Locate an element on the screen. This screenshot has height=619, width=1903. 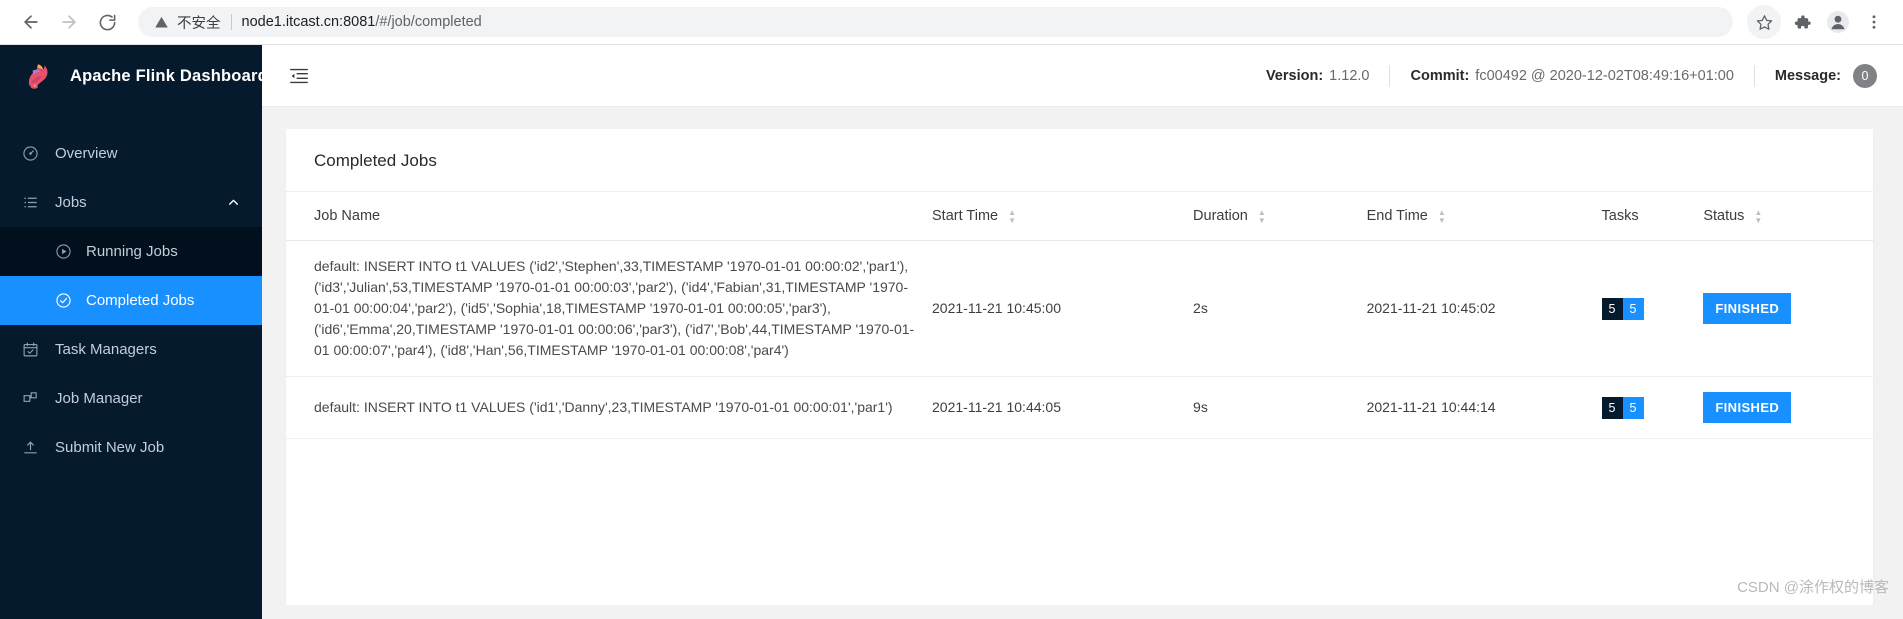
check-circle-icon is located at coordinates (63, 300).